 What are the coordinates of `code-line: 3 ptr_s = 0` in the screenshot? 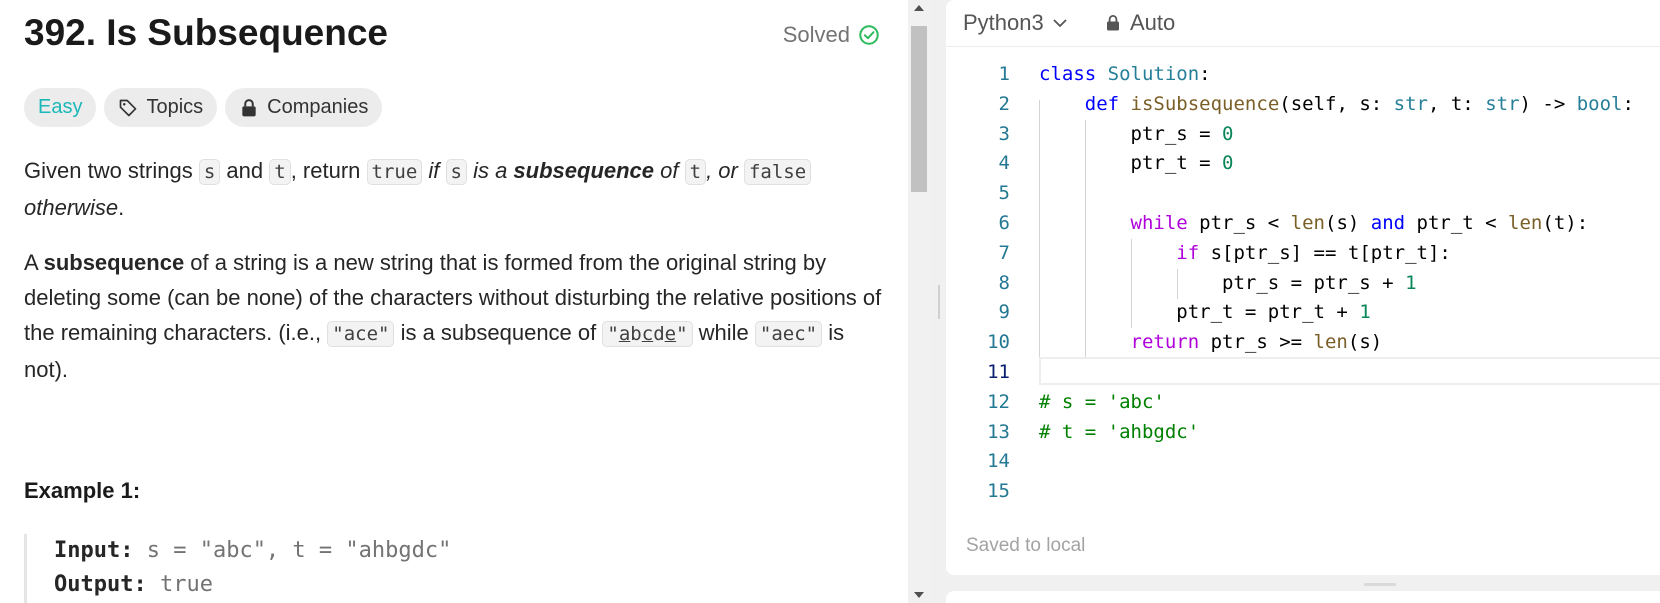 It's located at (1116, 133).